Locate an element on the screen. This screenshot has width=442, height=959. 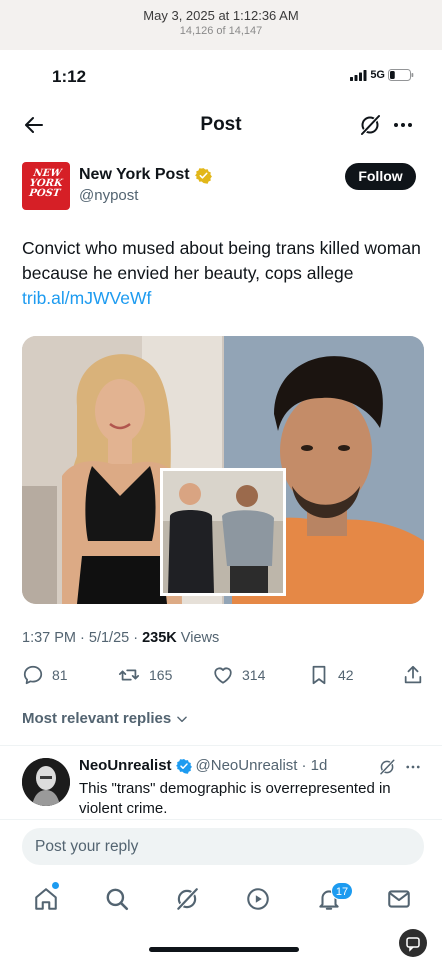
reply-time: · 1d is located at coordinates (314, 765).